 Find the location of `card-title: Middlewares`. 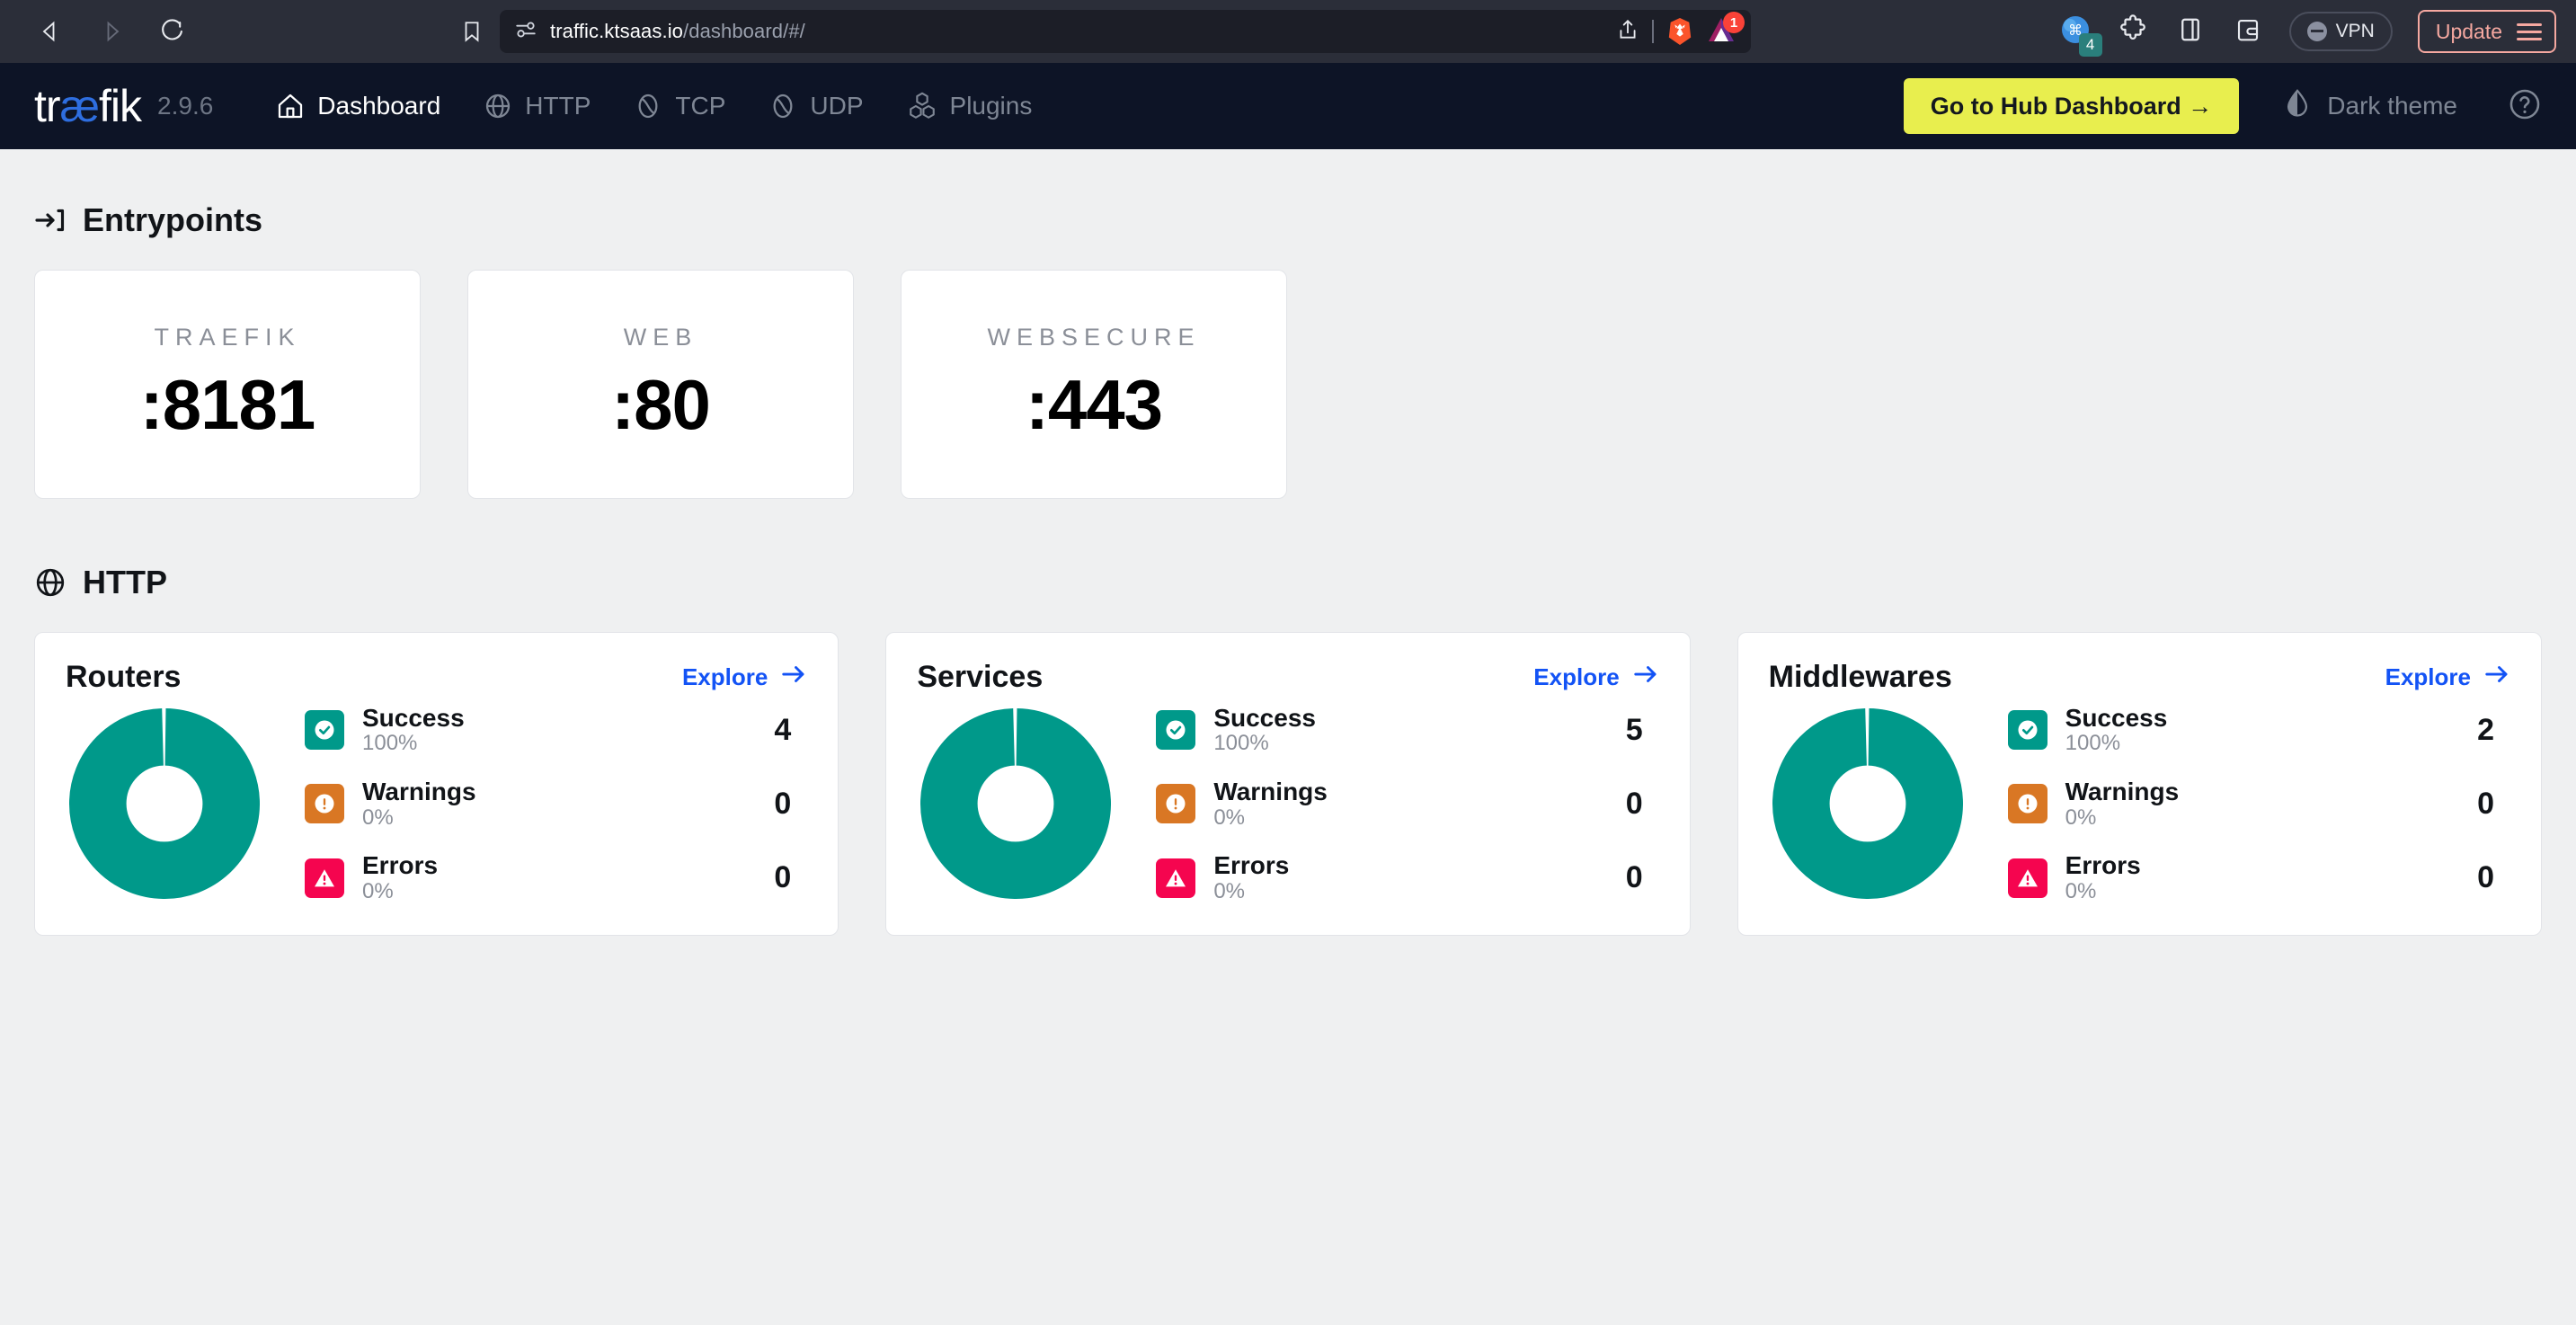

card-title: Middlewares is located at coordinates (1860, 677).